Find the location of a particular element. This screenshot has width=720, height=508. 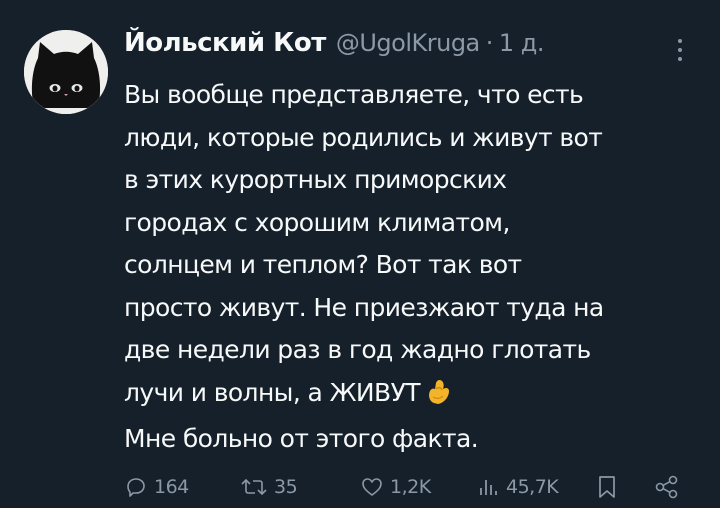

share-button is located at coordinates (670, 487).